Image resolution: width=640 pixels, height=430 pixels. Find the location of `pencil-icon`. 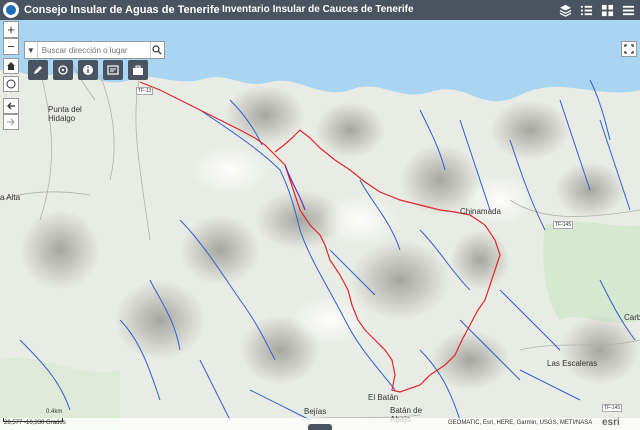

pencil-icon is located at coordinates (38, 70).